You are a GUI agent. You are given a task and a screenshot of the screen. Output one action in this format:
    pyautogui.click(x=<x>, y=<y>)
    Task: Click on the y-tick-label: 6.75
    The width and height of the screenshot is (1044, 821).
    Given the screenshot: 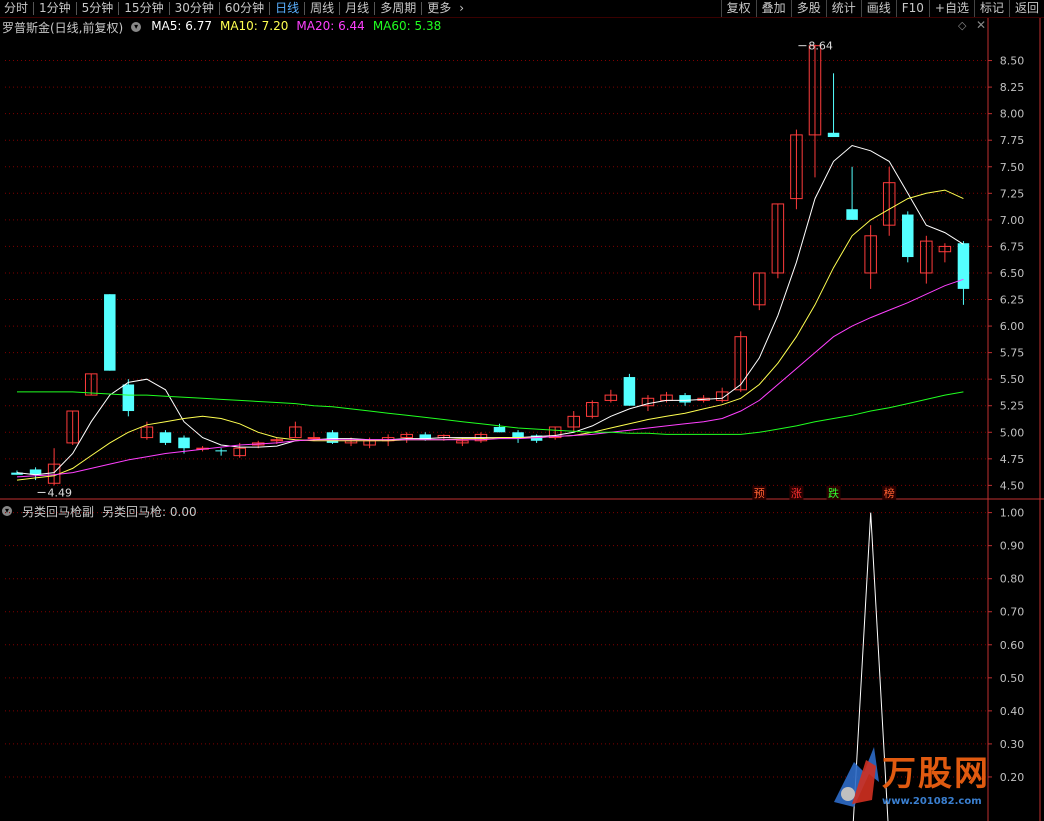 What is the action you would take?
    pyautogui.click(x=1012, y=246)
    